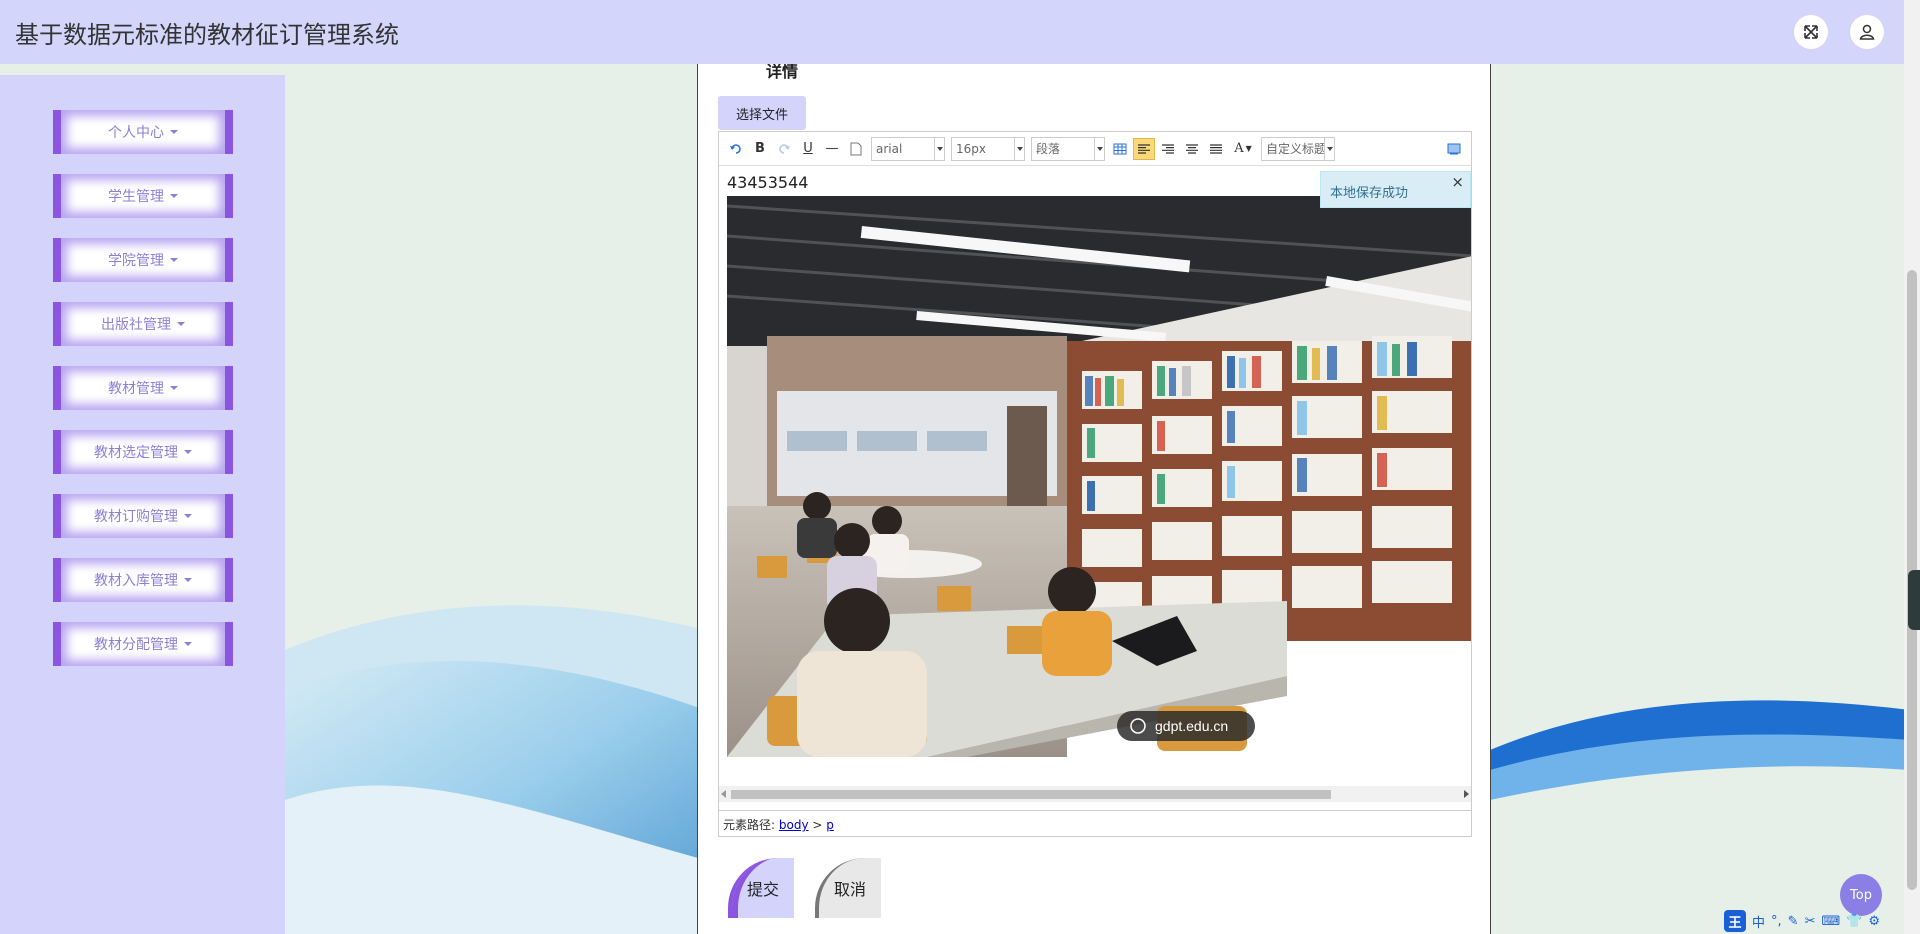 The height and width of the screenshot is (934, 1920). Describe the element at coordinates (784, 149) in the screenshot. I see `redo-icon` at that location.